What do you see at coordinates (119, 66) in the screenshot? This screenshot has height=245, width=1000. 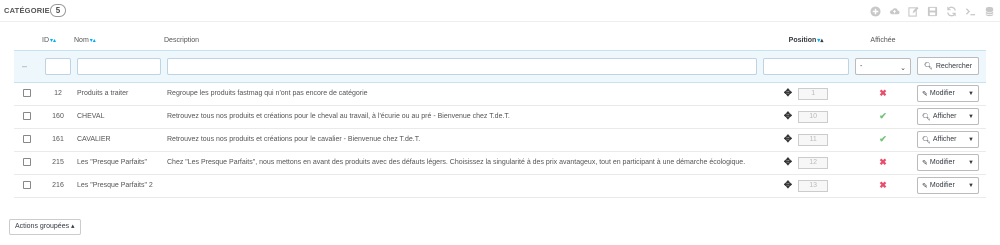 I see `filter-name-input` at bounding box center [119, 66].